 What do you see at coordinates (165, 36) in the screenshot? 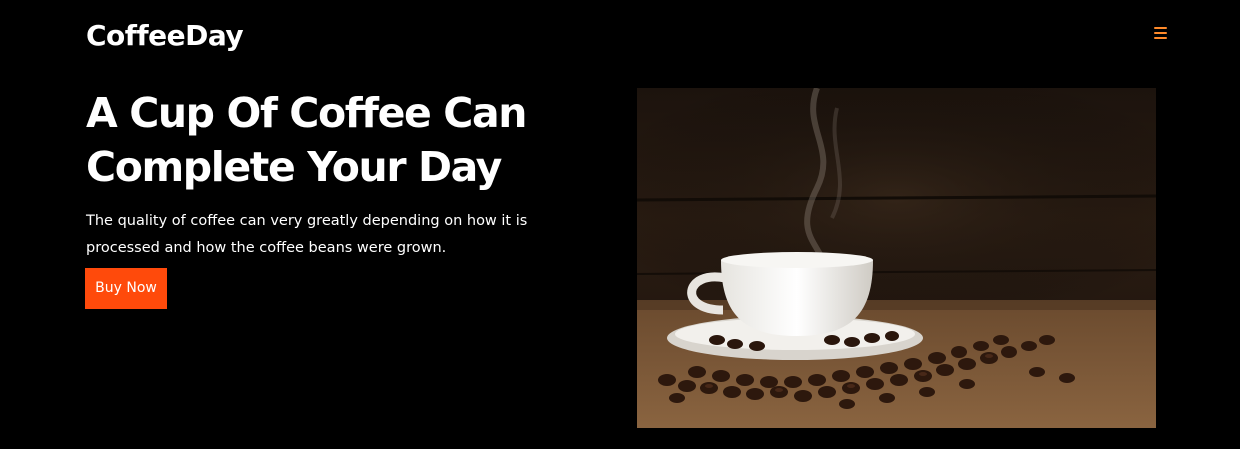
I see `brand-logo: CoffeeDay` at bounding box center [165, 36].